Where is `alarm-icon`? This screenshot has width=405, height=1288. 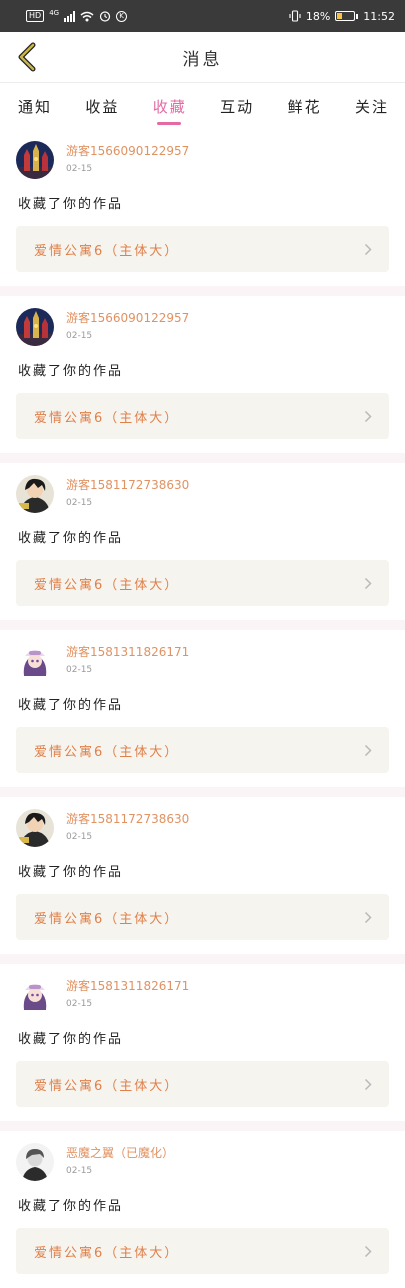 alarm-icon is located at coordinates (105, 16).